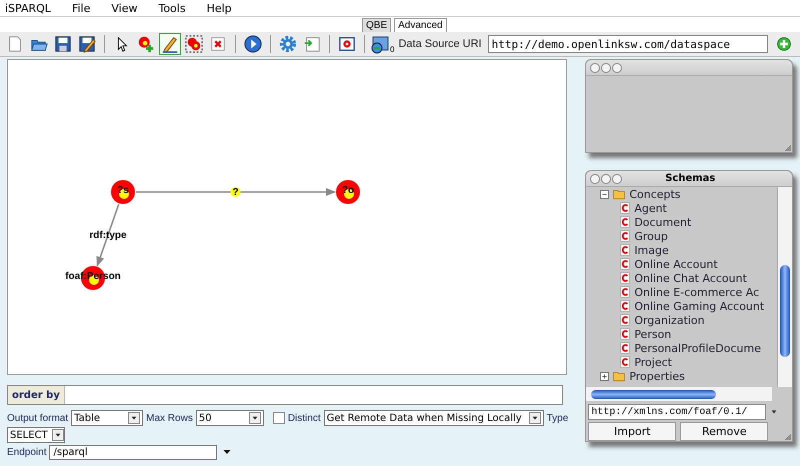 The image size is (800, 466). Describe the element at coordinates (347, 44) in the screenshot. I see `clear-icon` at that location.